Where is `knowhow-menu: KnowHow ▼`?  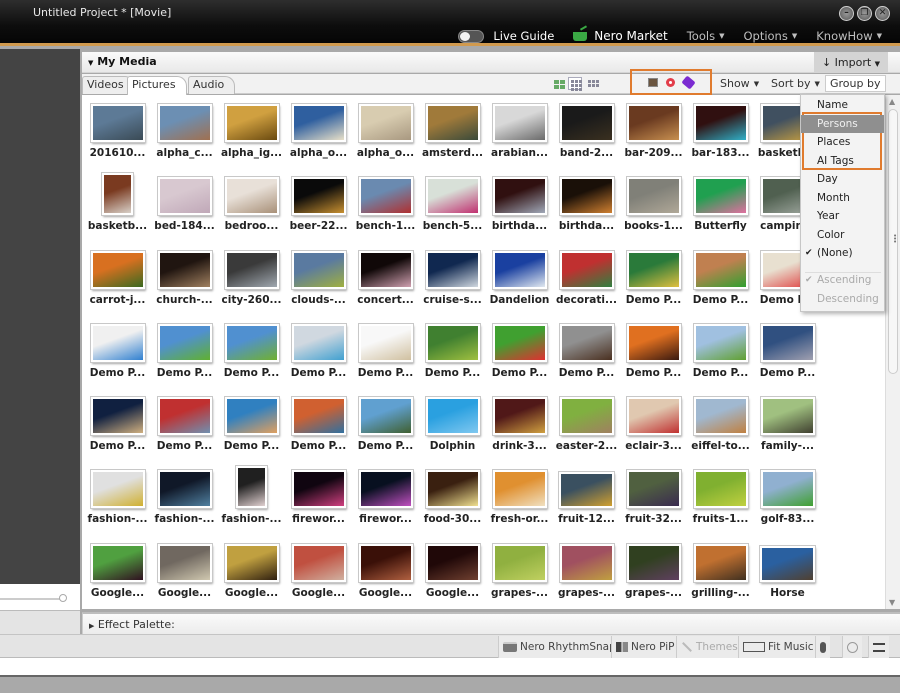 knowhow-menu: KnowHow ▼ is located at coordinates (849, 36).